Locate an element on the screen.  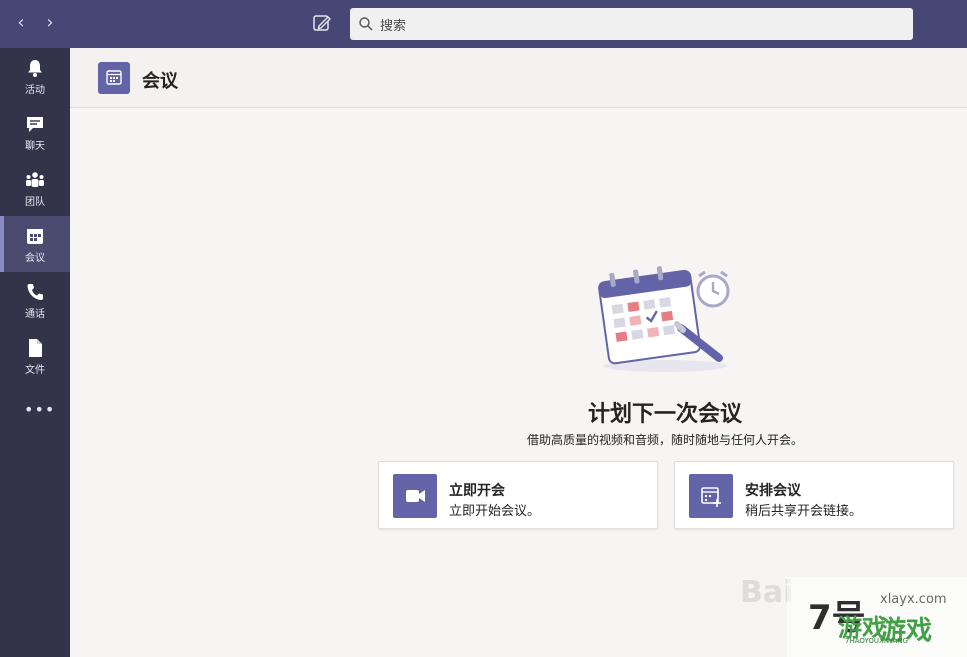
page-title: 会议 is located at coordinates (160, 81).